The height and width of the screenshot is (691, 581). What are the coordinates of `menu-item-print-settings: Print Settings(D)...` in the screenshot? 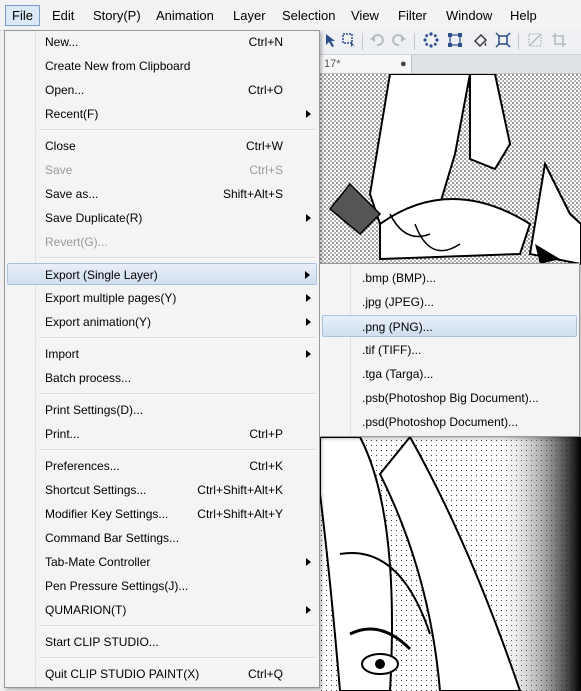 It's located at (162, 410).